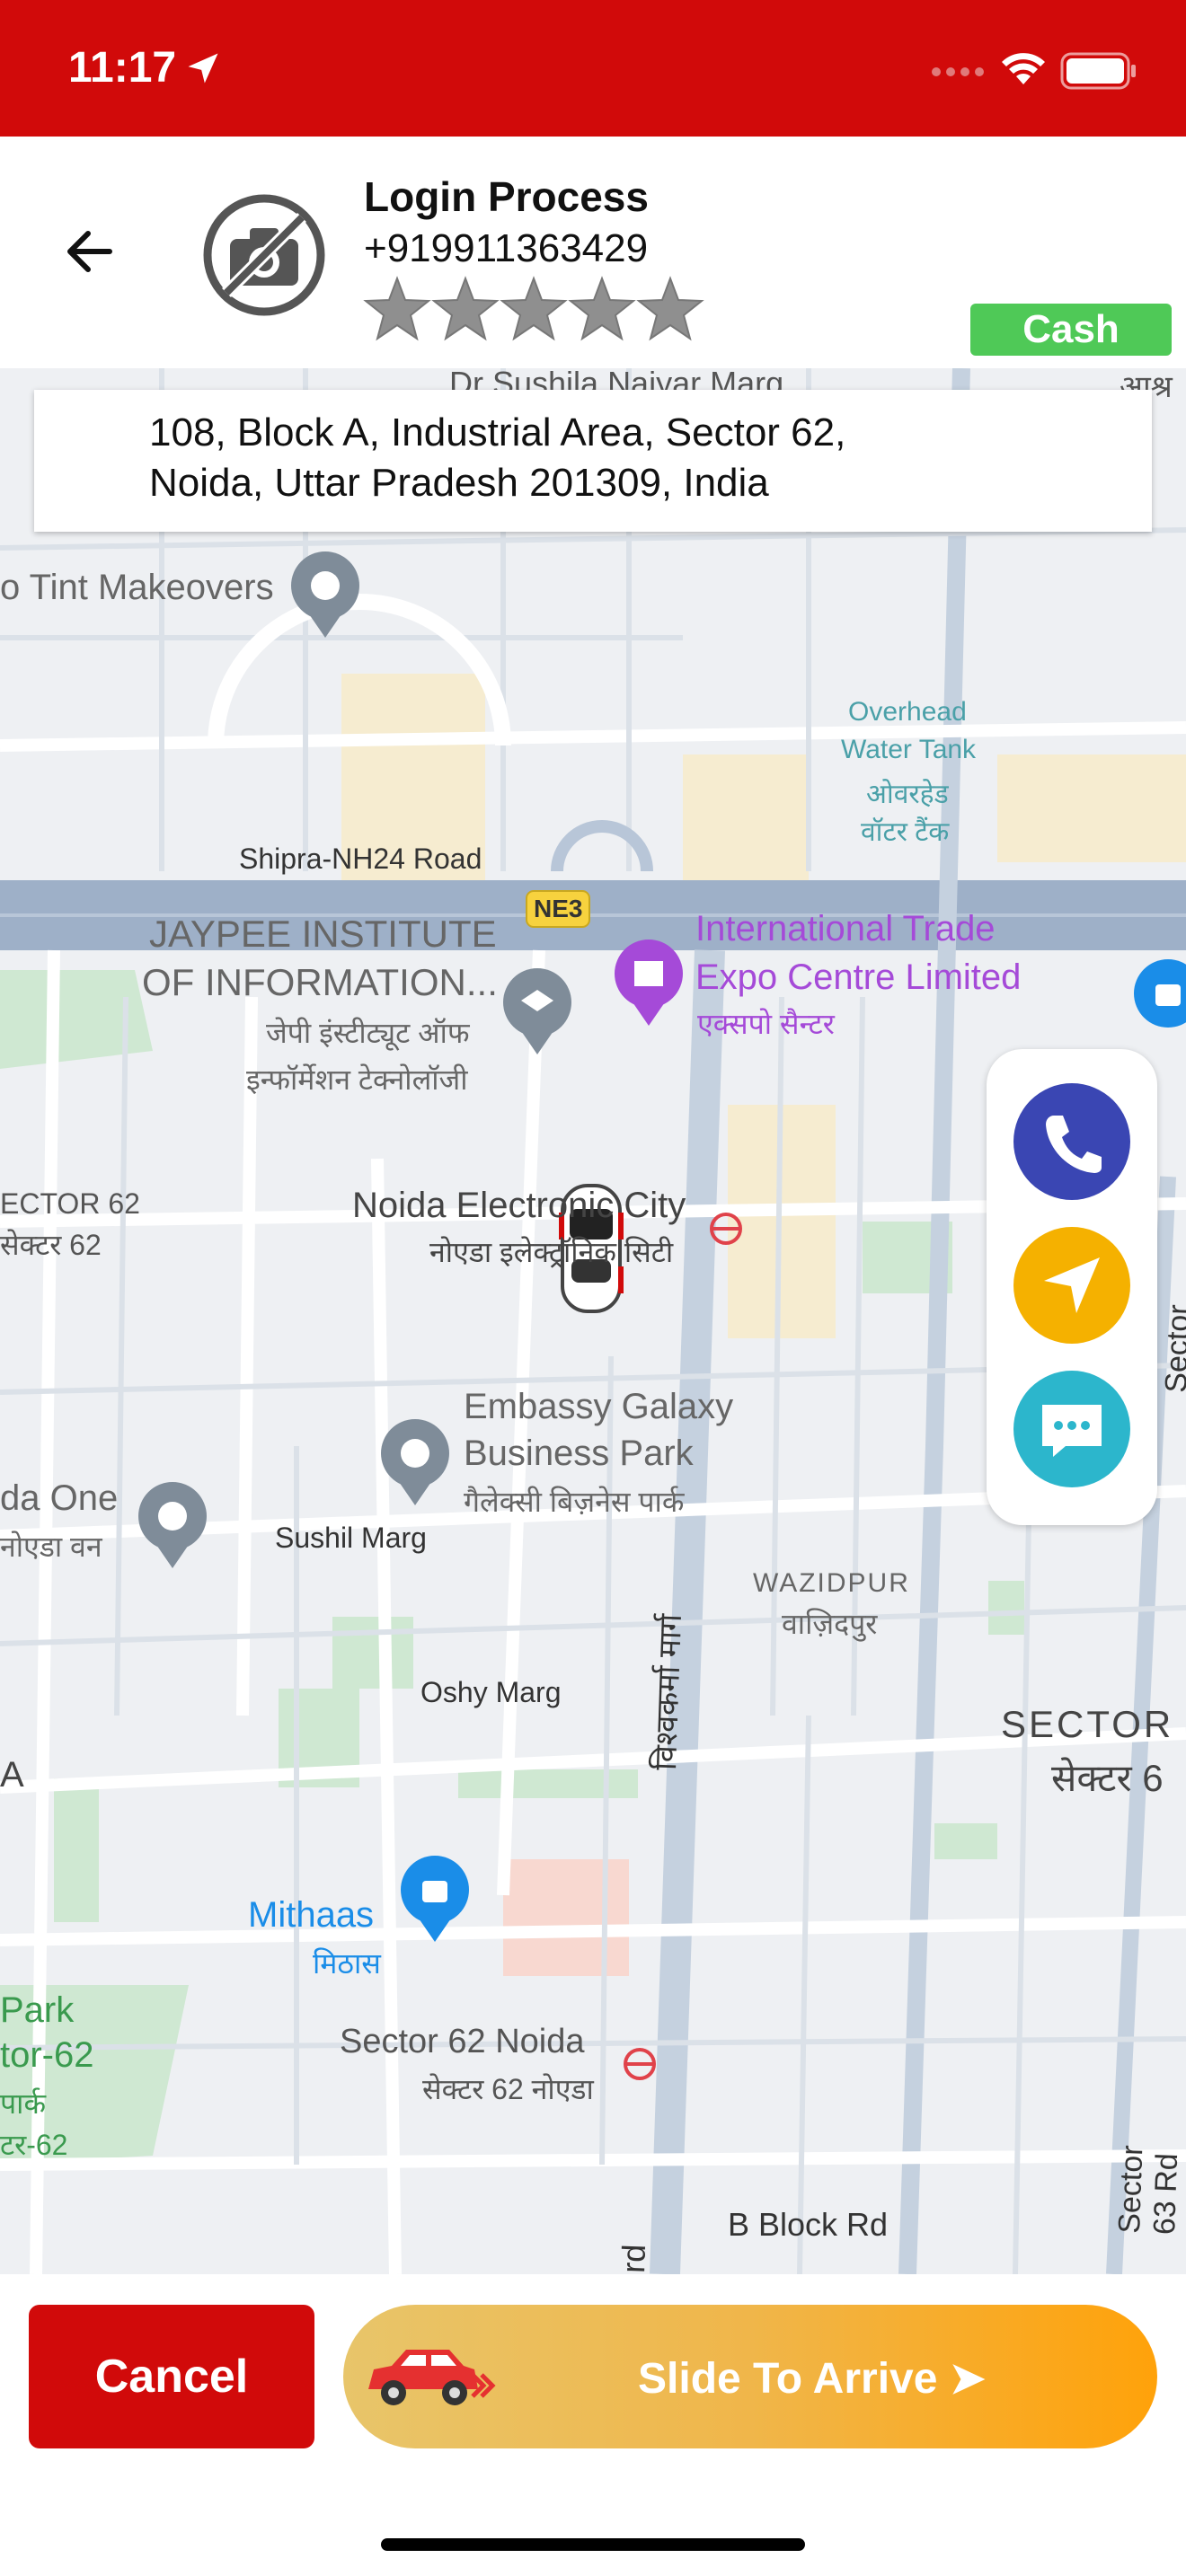 The height and width of the screenshot is (2576, 1186). I want to click on call-button, so click(1071, 1141).